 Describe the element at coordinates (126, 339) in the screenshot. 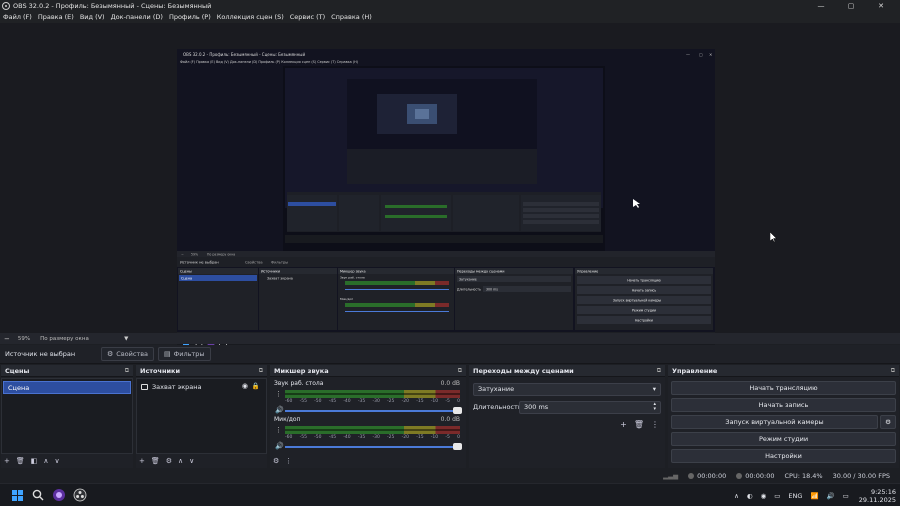

I see `chevron-down-icon: ▼` at that location.